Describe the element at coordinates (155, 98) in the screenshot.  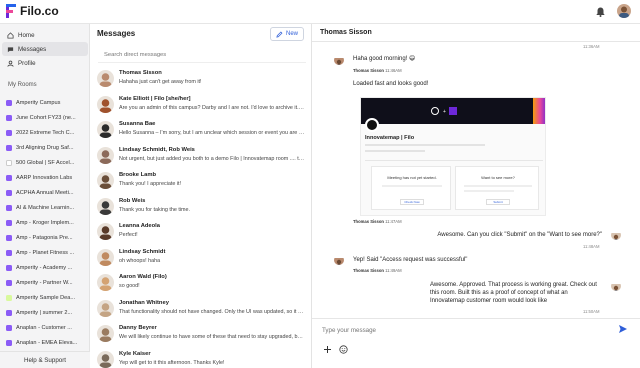
I see `conversation-name: Kate Elliott | Filo [she/her]` at that location.